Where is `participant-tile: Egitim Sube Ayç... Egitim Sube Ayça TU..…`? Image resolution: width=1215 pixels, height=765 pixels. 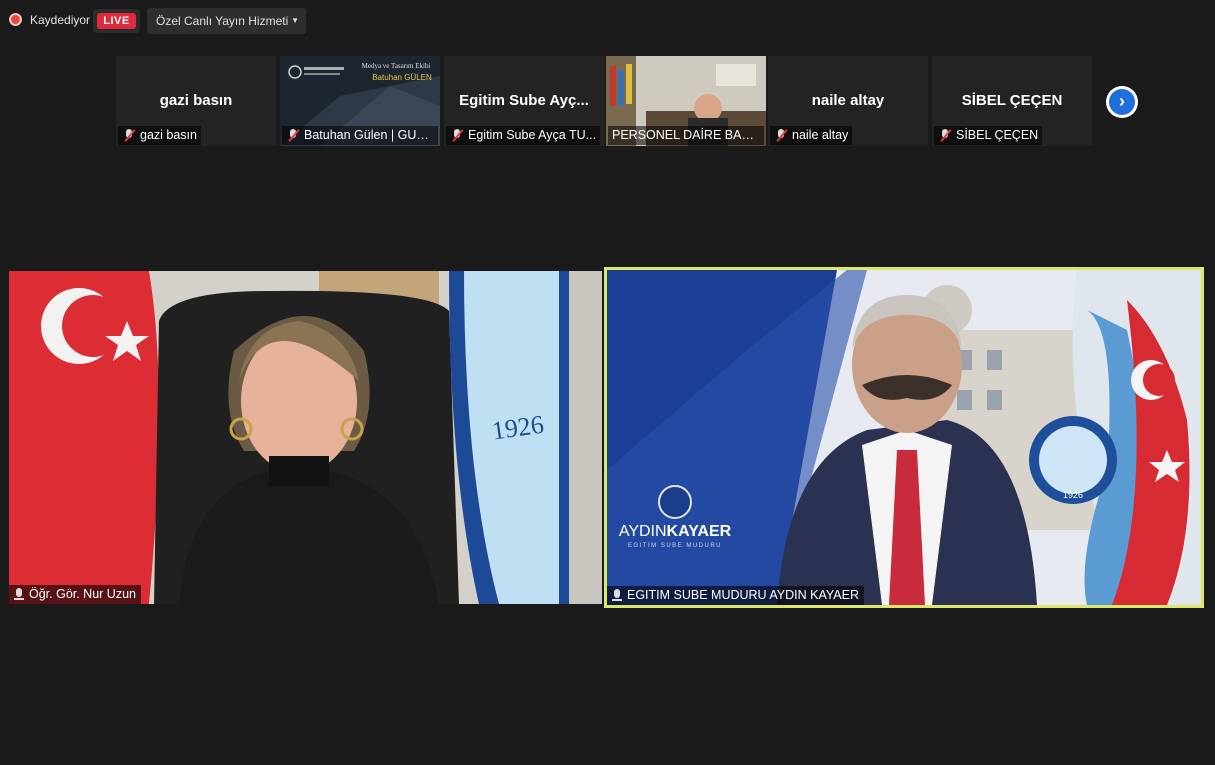
participant-tile: Egitim Sube Ayç... Egitim Sube Ayça TU..… is located at coordinates (524, 101).